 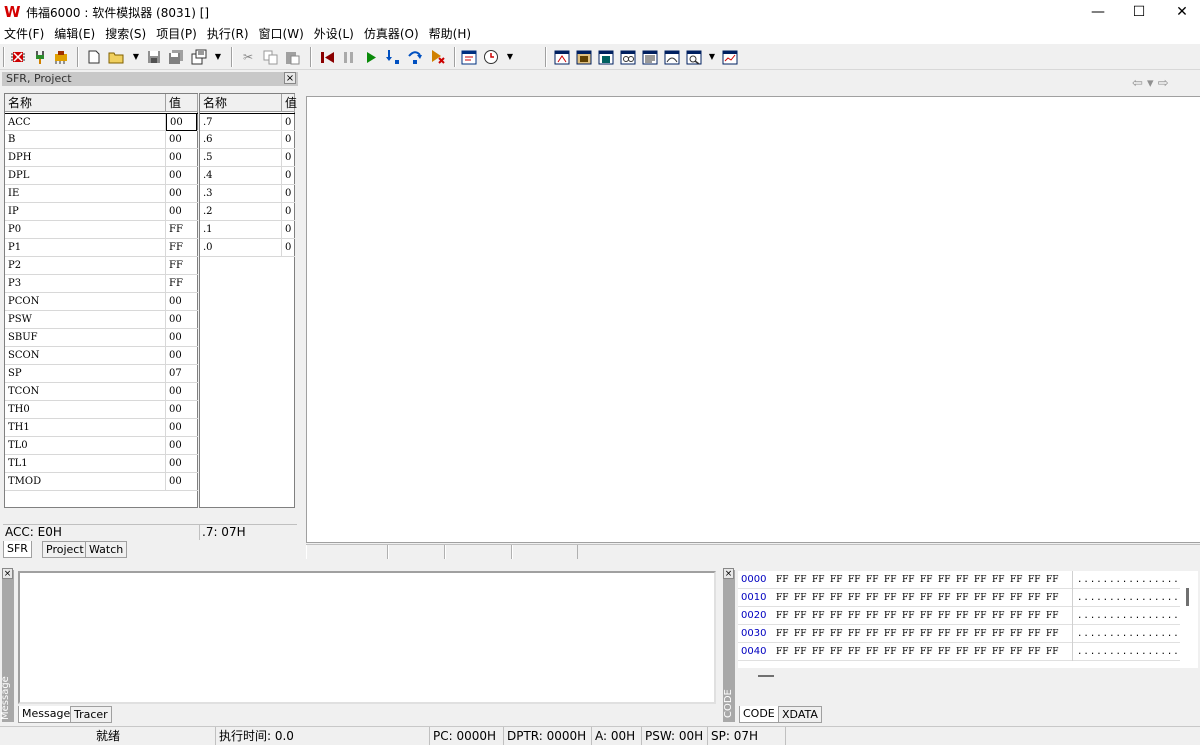 I want to click on register-row: P2 FF, so click(x=101, y=266).